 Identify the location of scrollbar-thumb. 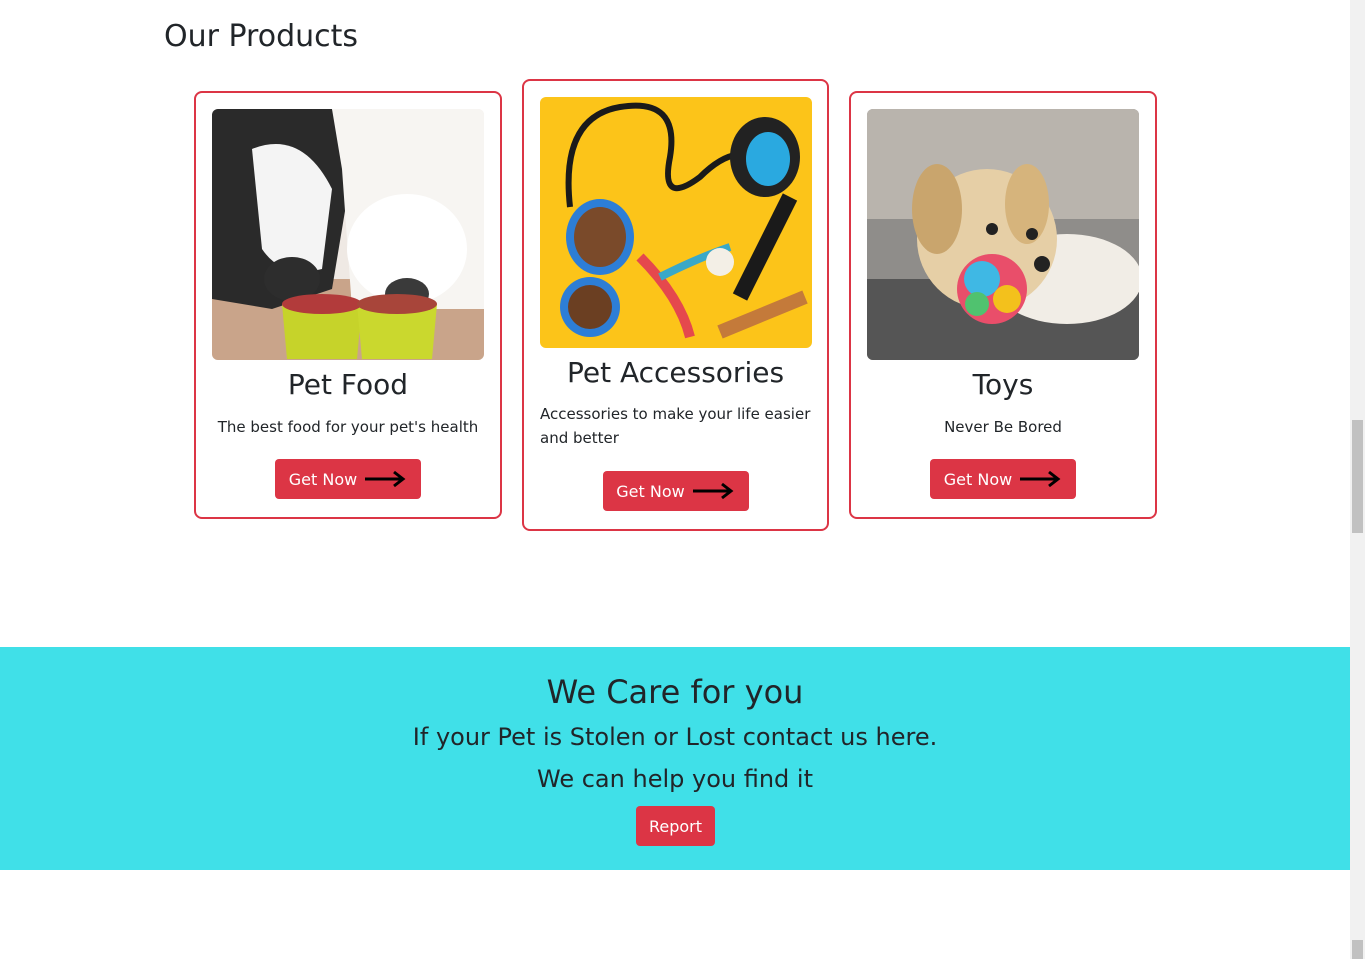
(1357, 476).